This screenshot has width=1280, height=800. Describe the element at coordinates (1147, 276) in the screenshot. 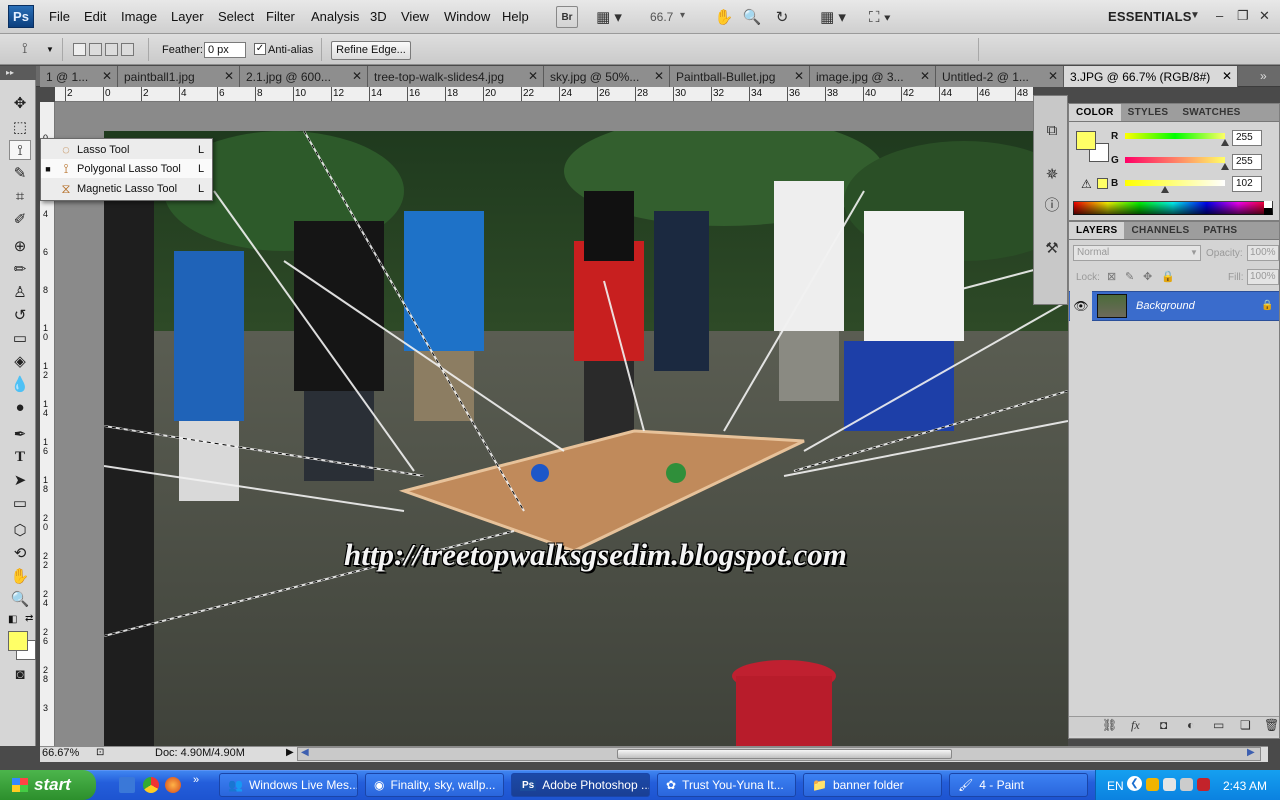

I see `lock-position-icon: ✥` at that location.